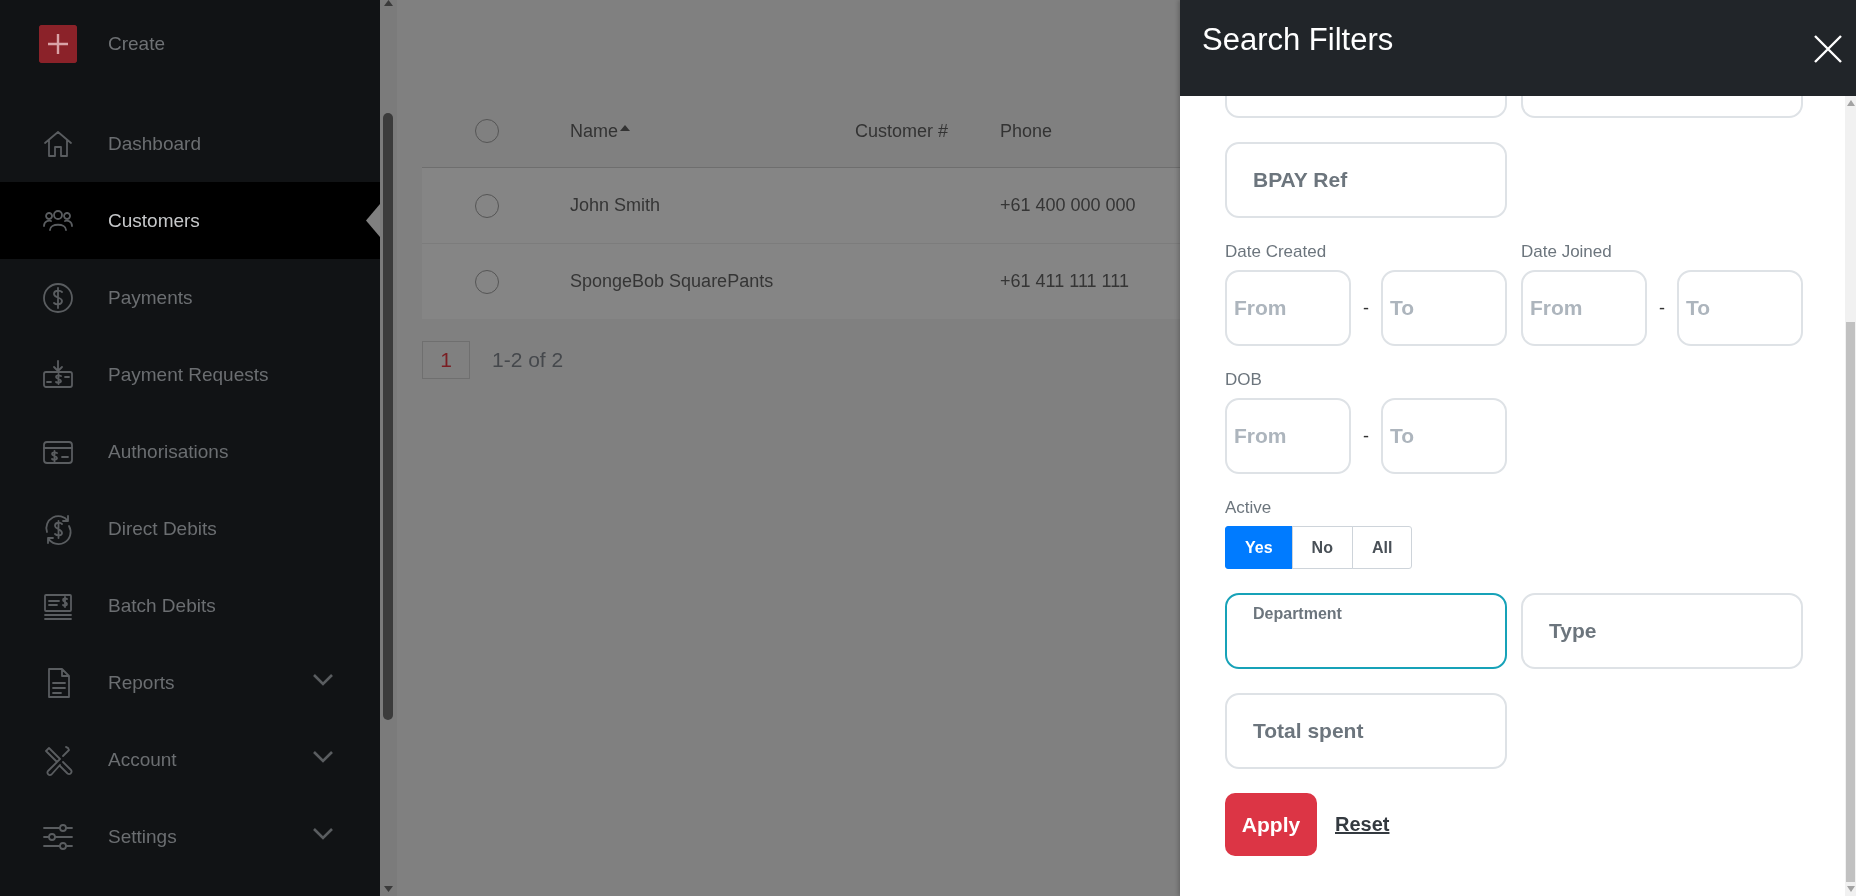  I want to click on field-label: Date Created, so click(1276, 252).